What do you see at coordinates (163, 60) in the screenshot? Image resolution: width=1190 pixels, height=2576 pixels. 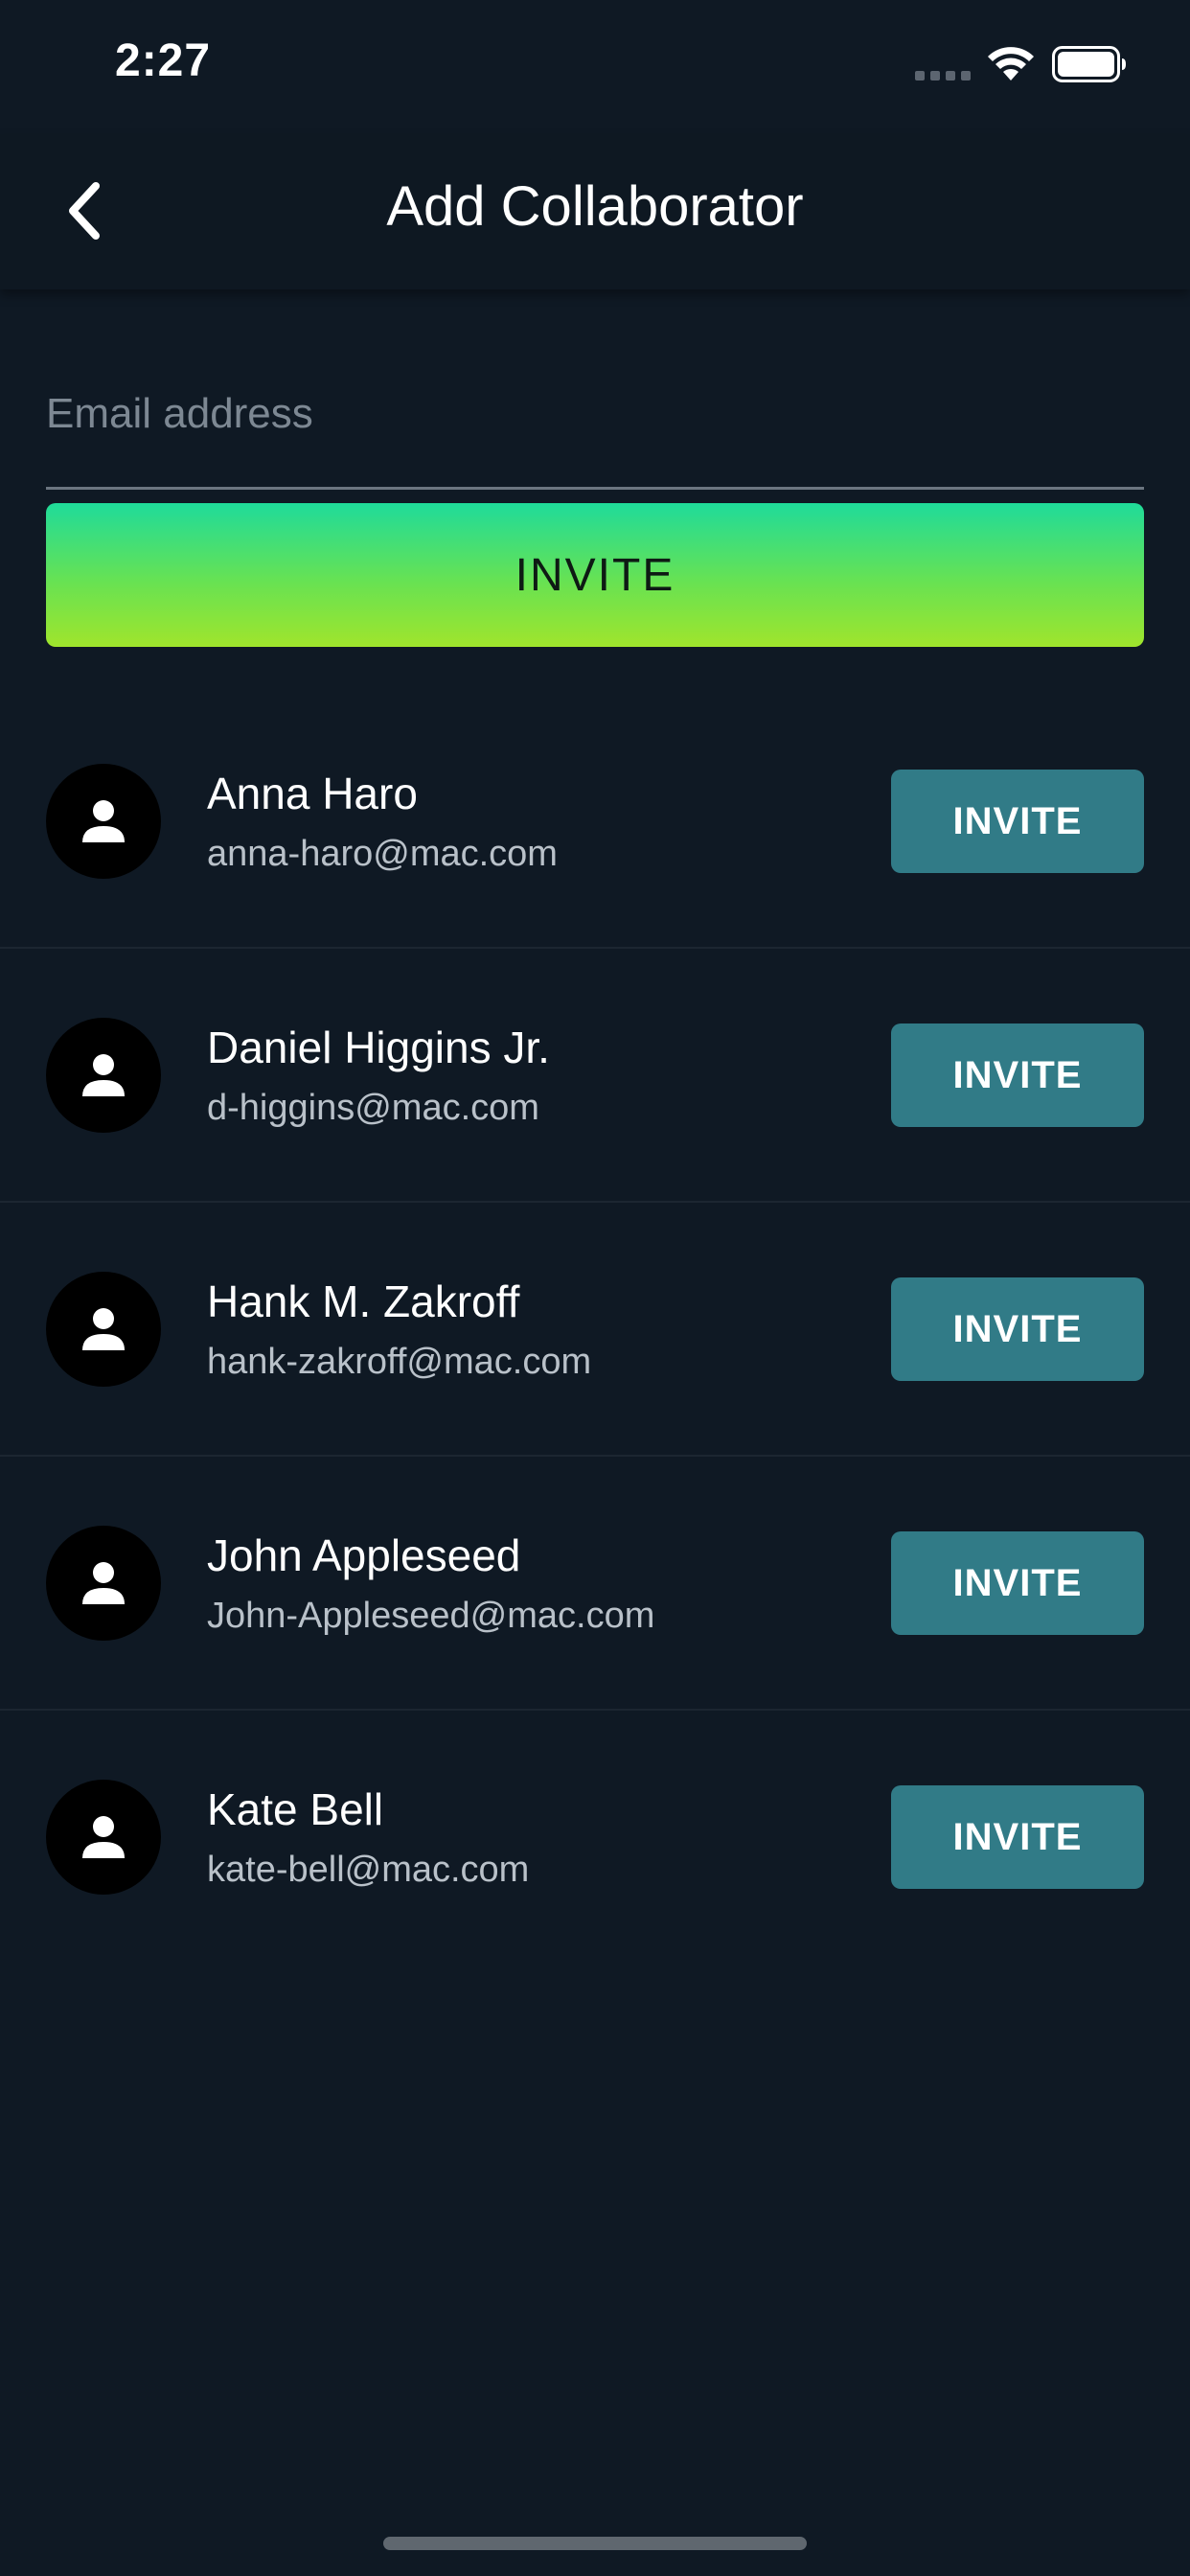 I see `status-time: 2:27` at bounding box center [163, 60].